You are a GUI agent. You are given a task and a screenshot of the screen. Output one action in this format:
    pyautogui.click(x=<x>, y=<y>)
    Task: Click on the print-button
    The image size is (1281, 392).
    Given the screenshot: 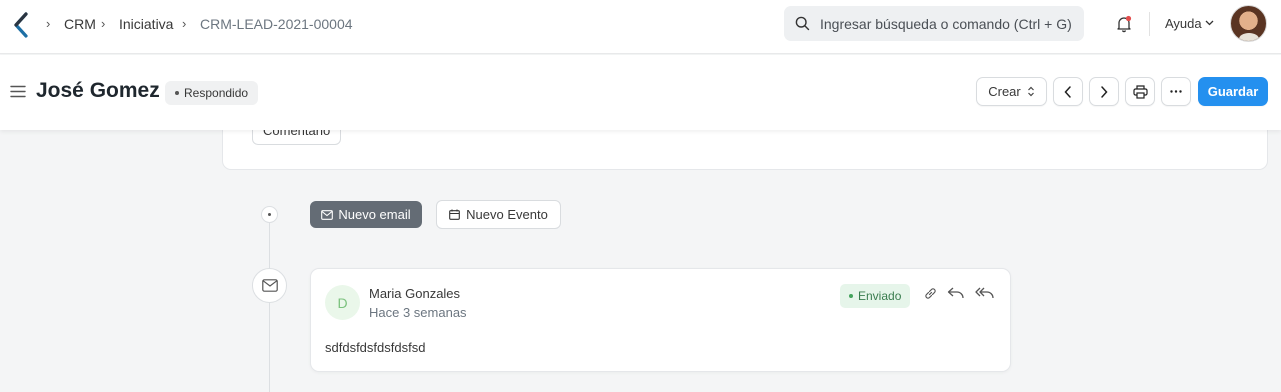 What is the action you would take?
    pyautogui.click(x=1140, y=91)
    